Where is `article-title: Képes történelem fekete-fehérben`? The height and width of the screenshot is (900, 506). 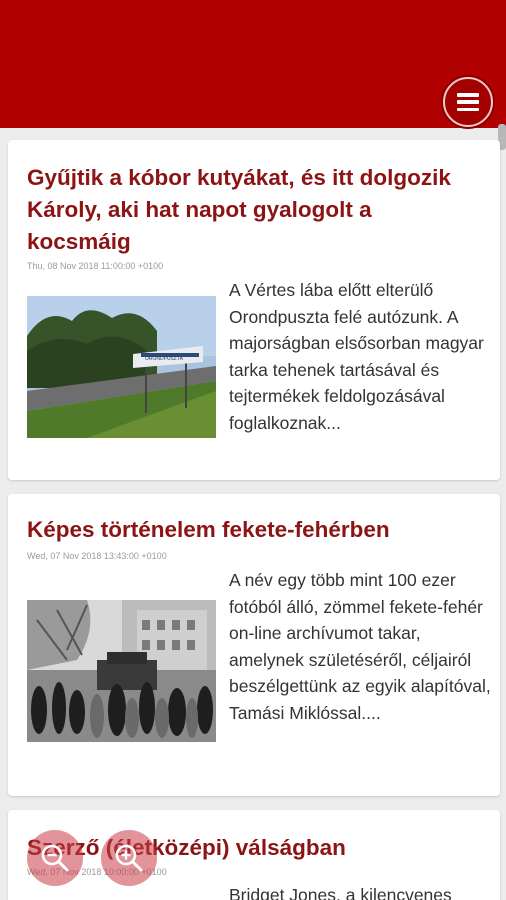 article-title: Képes történelem fekete-fehérben is located at coordinates (252, 530).